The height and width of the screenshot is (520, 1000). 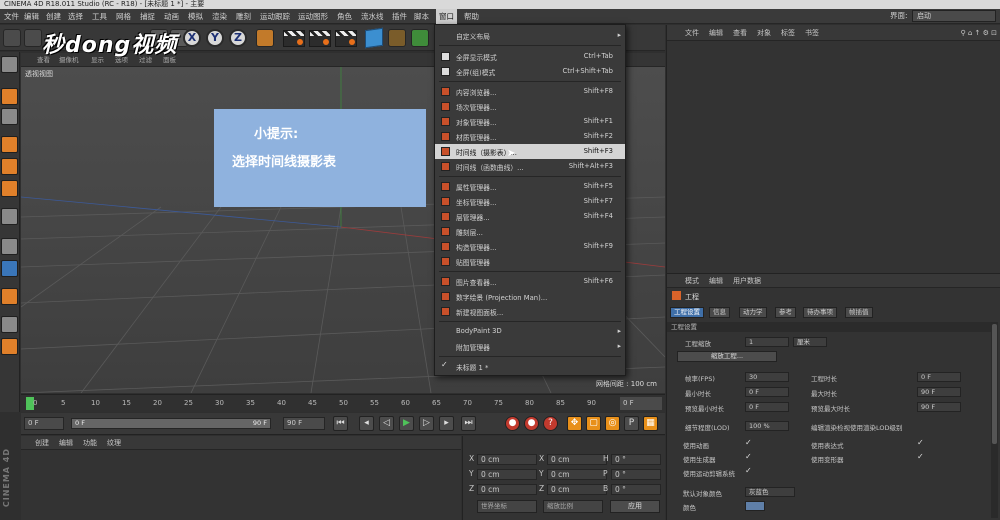 What do you see at coordinates (531, 423) in the screenshot?
I see `auto-key-button: ●` at bounding box center [531, 423].